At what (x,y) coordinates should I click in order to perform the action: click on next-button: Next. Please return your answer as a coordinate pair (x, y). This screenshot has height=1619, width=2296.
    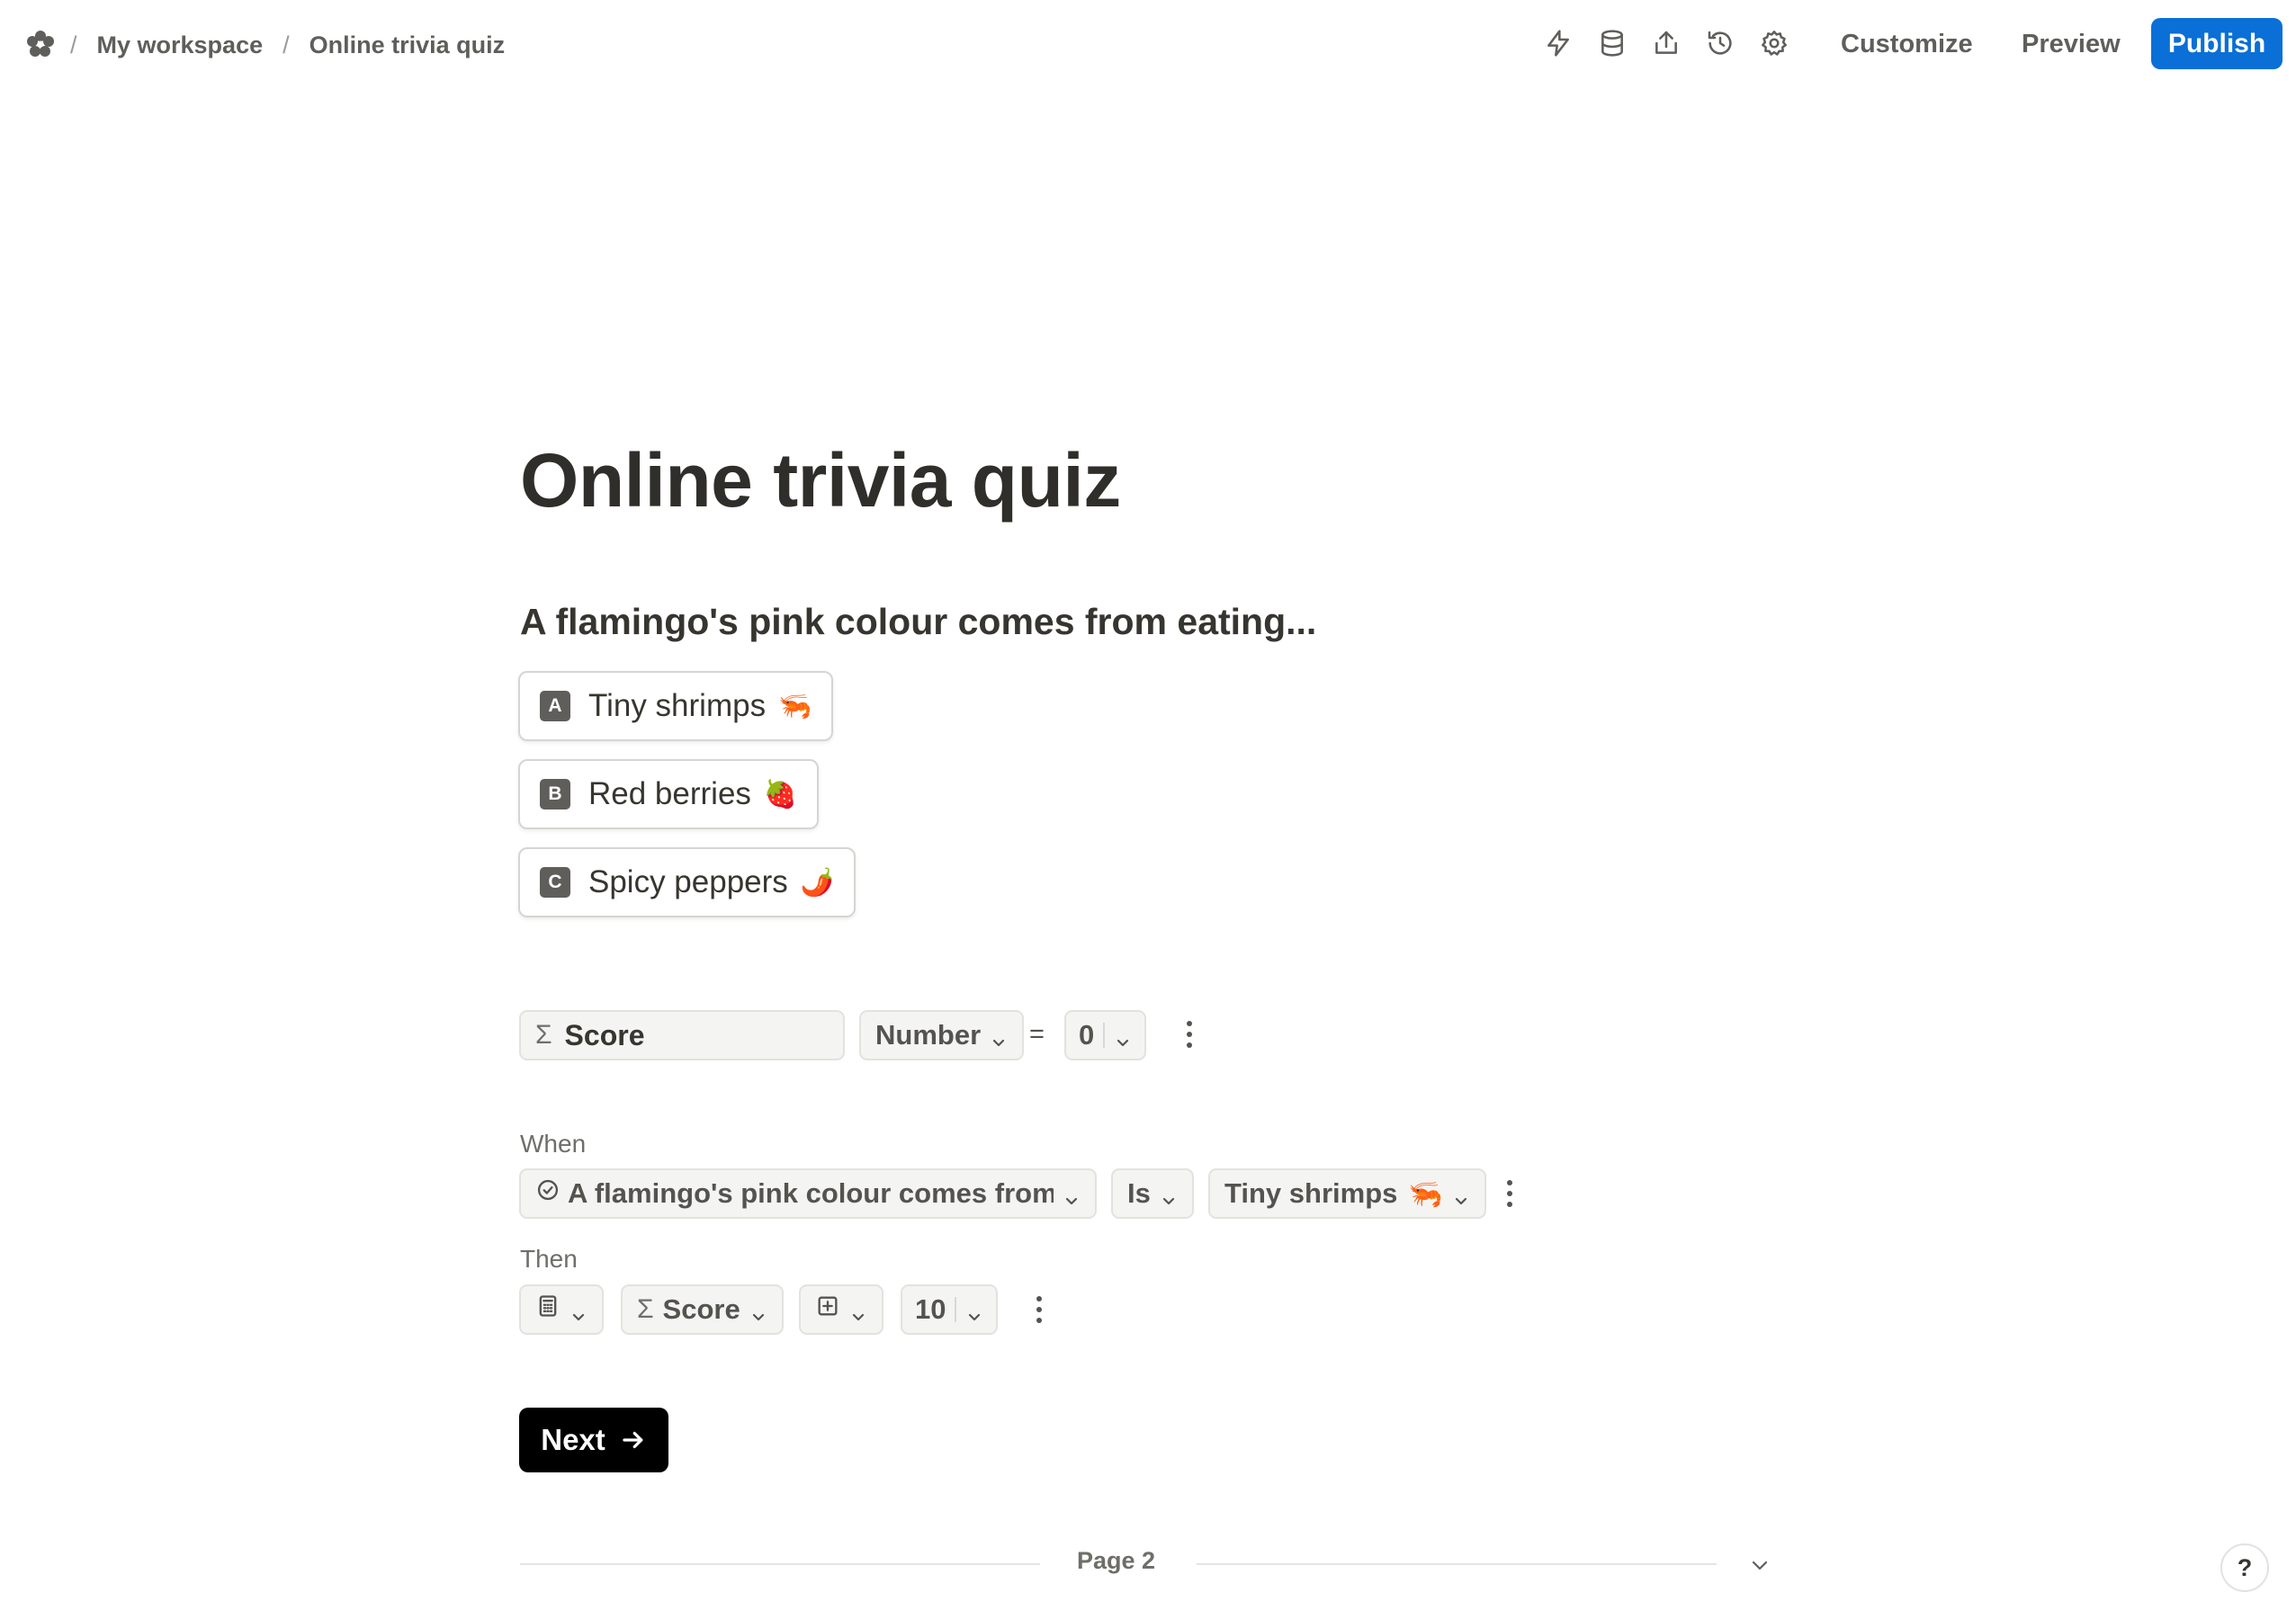
    Looking at the image, I should click on (593, 1440).